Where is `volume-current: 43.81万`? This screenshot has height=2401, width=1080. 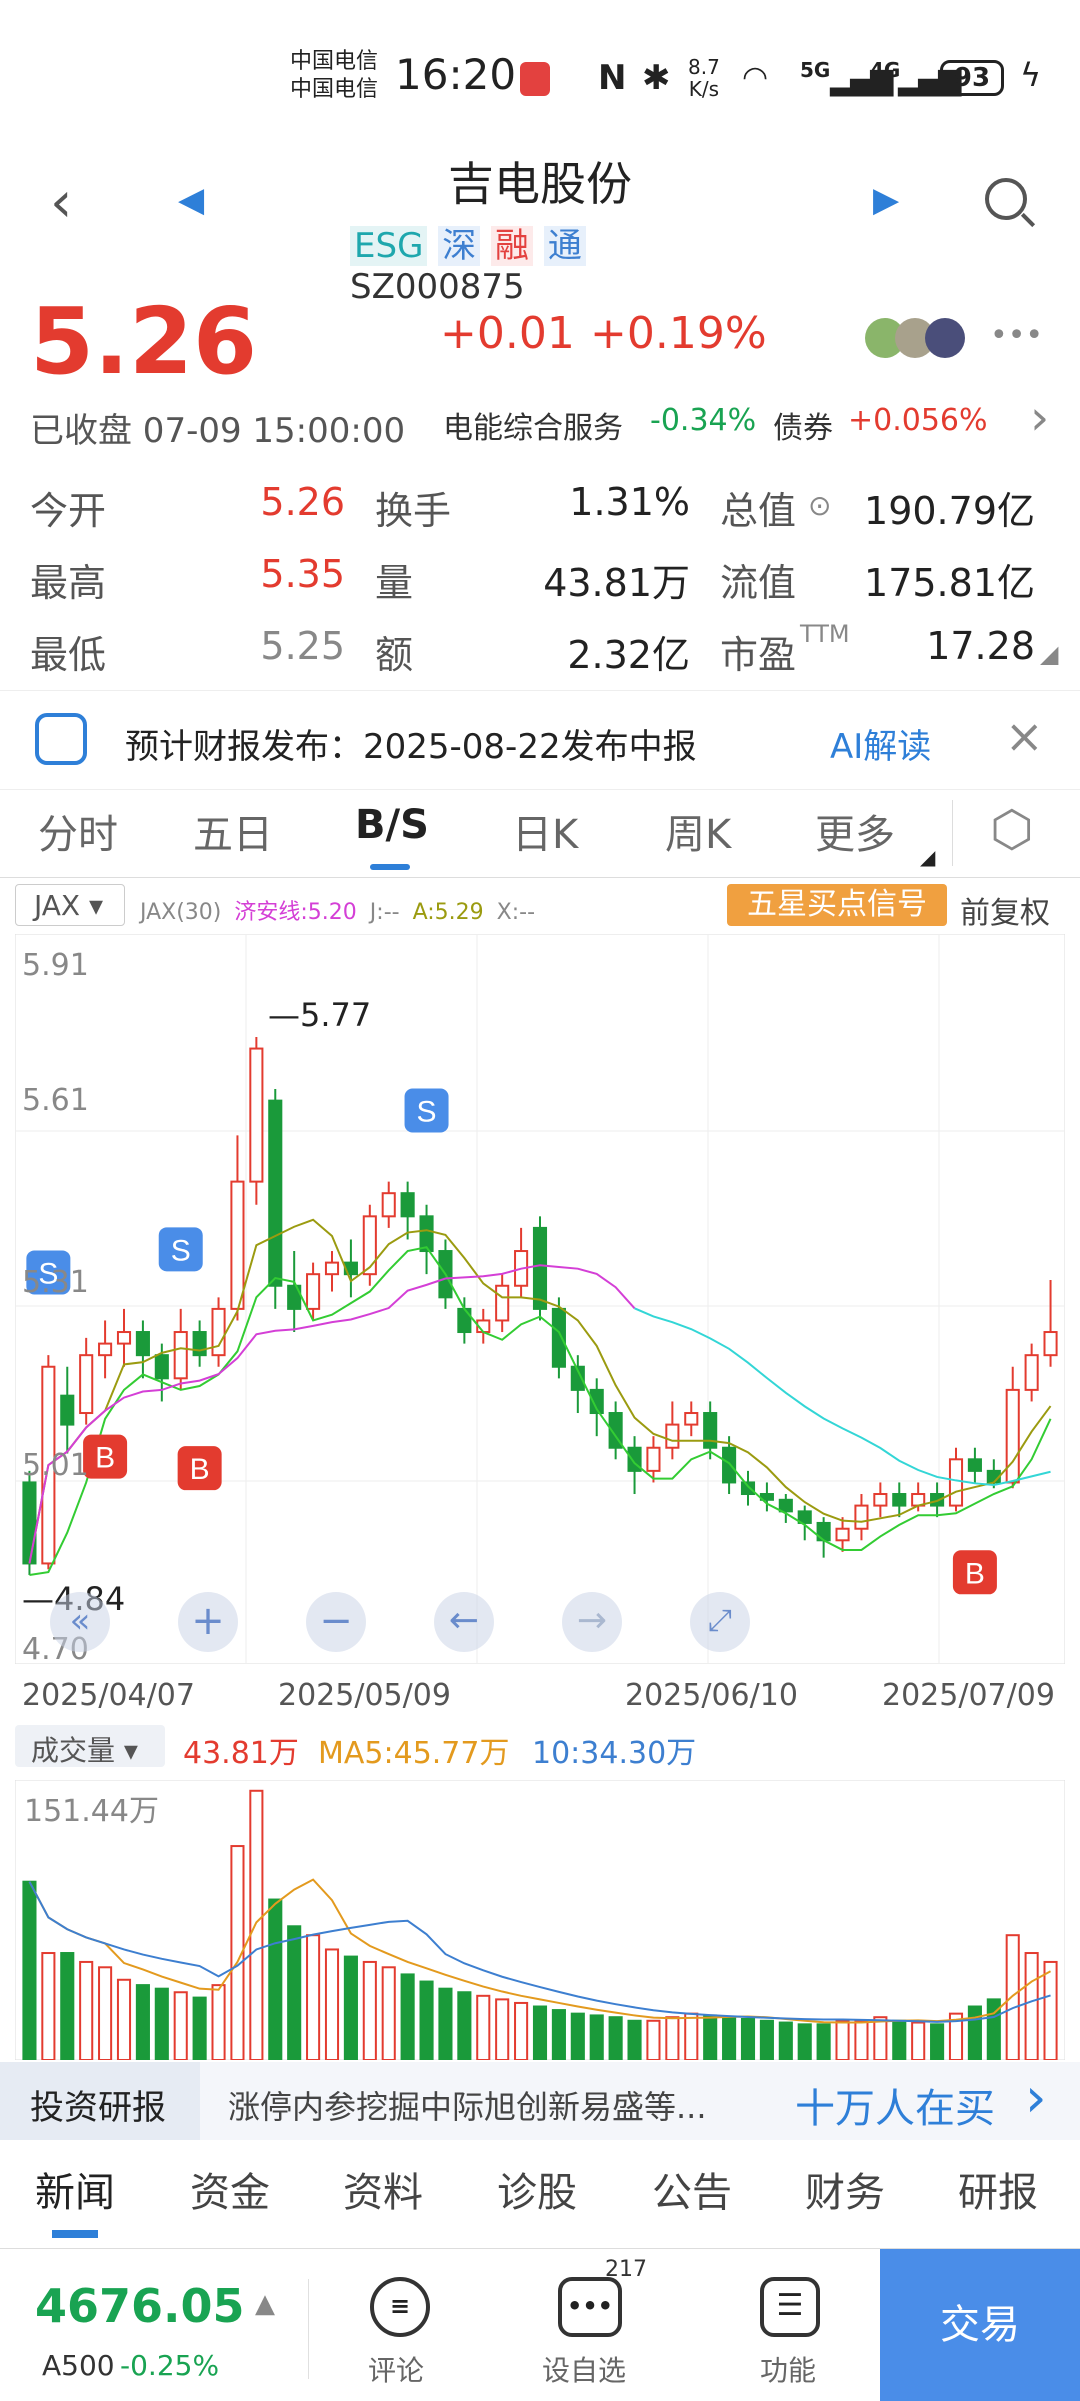 volume-current: 43.81万 is located at coordinates (241, 1753).